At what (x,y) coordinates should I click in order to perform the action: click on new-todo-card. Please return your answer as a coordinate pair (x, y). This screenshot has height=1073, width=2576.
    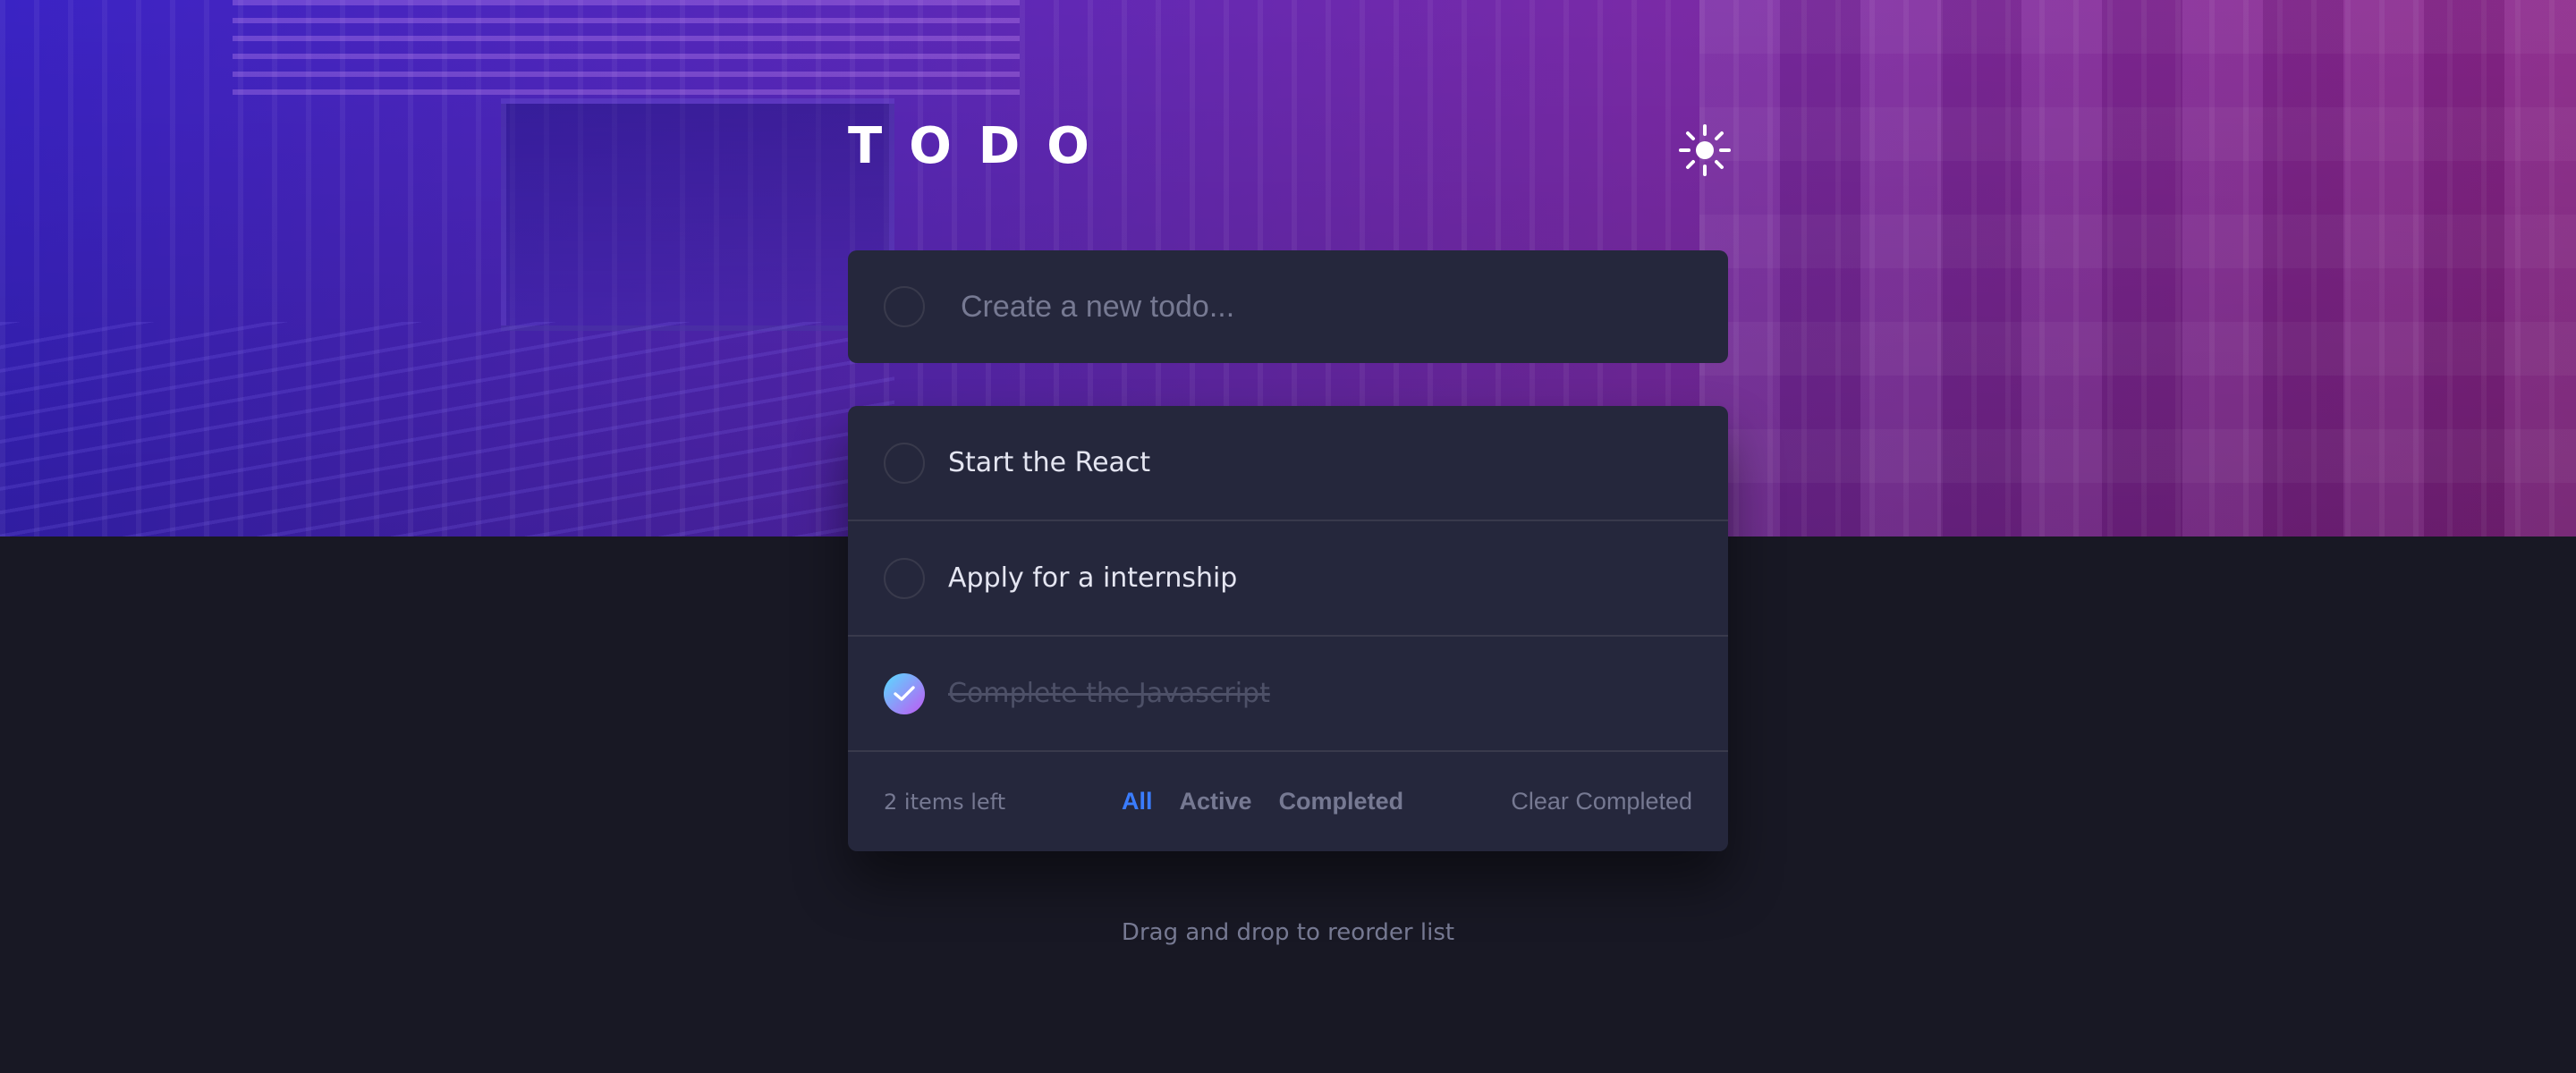
    Looking at the image, I should click on (1288, 306).